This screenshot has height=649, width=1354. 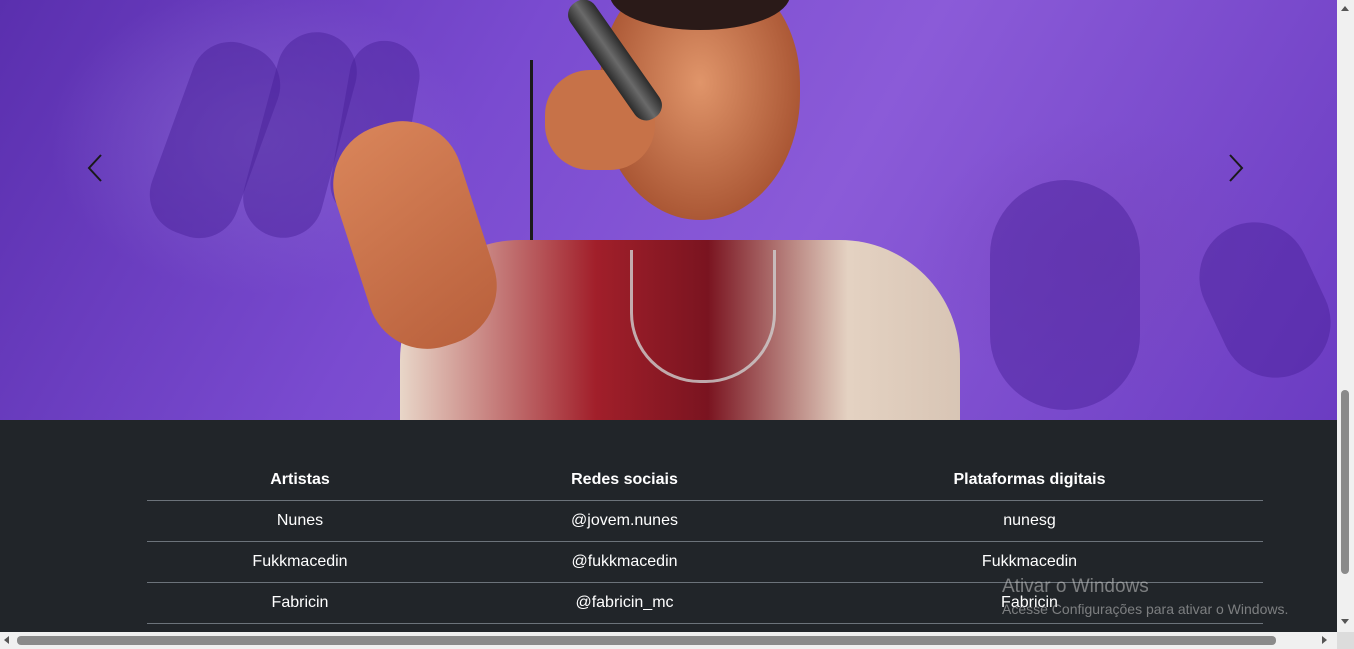 I want to click on header-artistas: Artistas, so click(x=300, y=480).